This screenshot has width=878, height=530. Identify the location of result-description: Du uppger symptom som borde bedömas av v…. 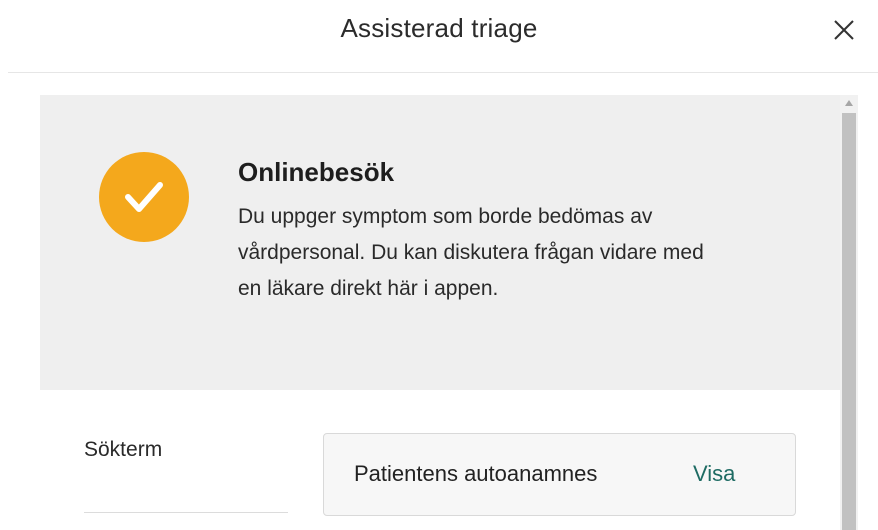
(518, 253).